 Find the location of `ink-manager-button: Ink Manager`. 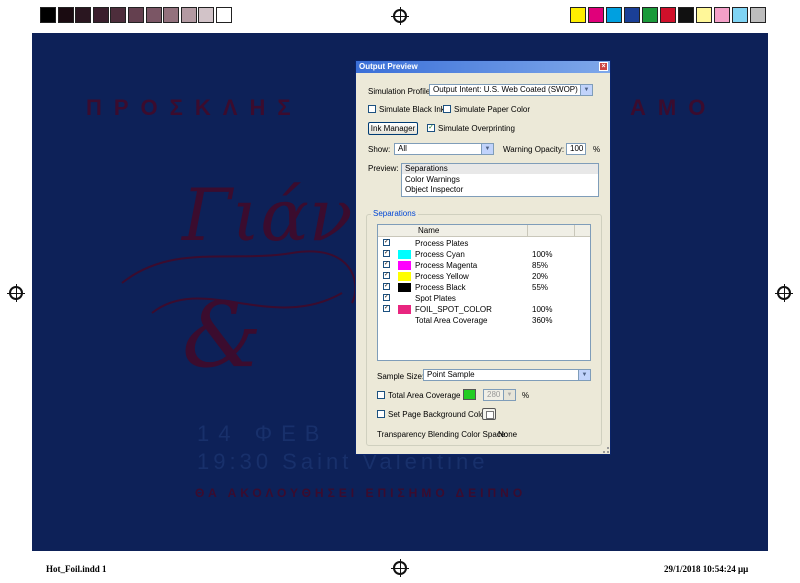

ink-manager-button: Ink Manager is located at coordinates (393, 128).